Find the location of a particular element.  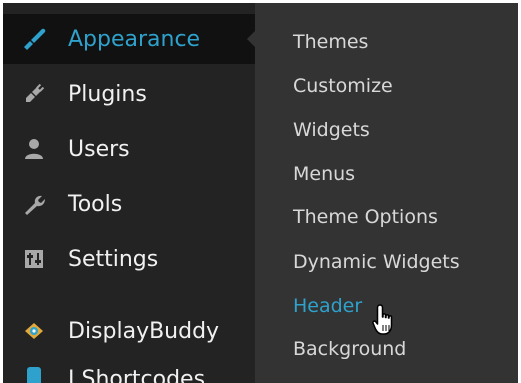

sidebar-item-users: Users is located at coordinates (129, 149).